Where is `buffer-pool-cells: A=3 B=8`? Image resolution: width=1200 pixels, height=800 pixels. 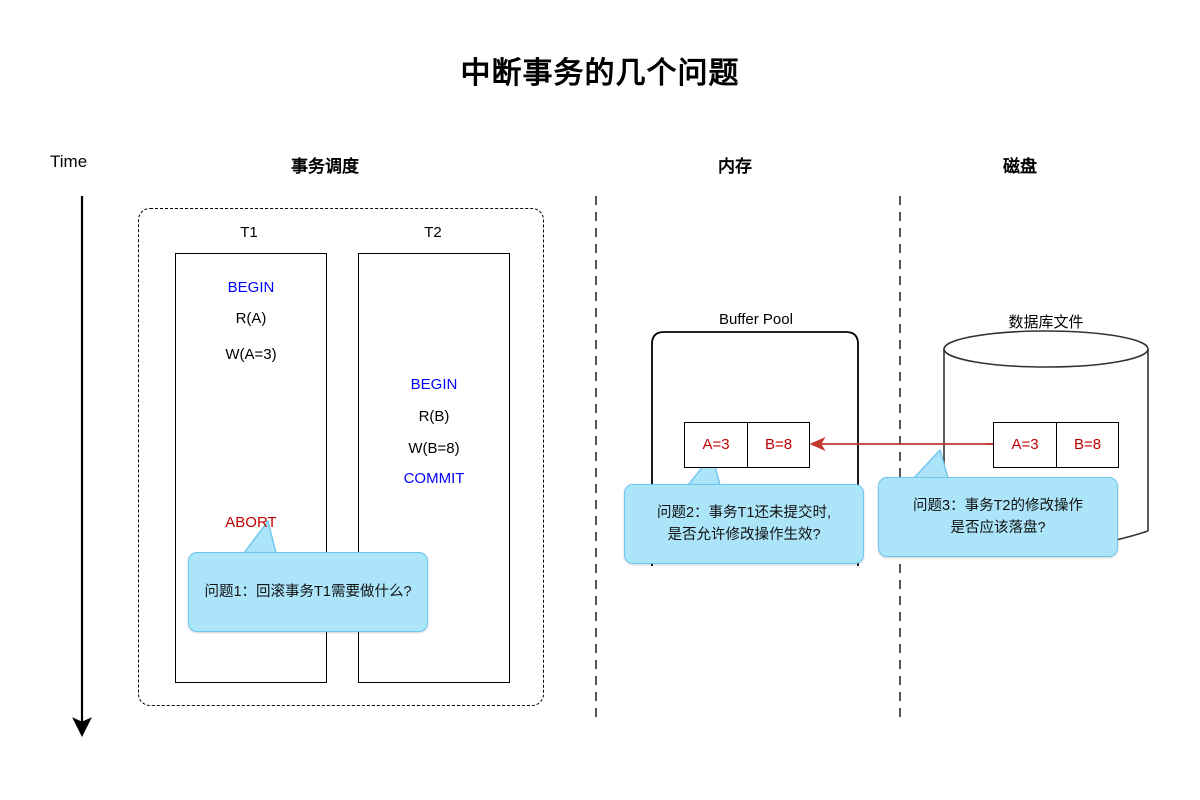 buffer-pool-cells: A=3 B=8 is located at coordinates (747, 445).